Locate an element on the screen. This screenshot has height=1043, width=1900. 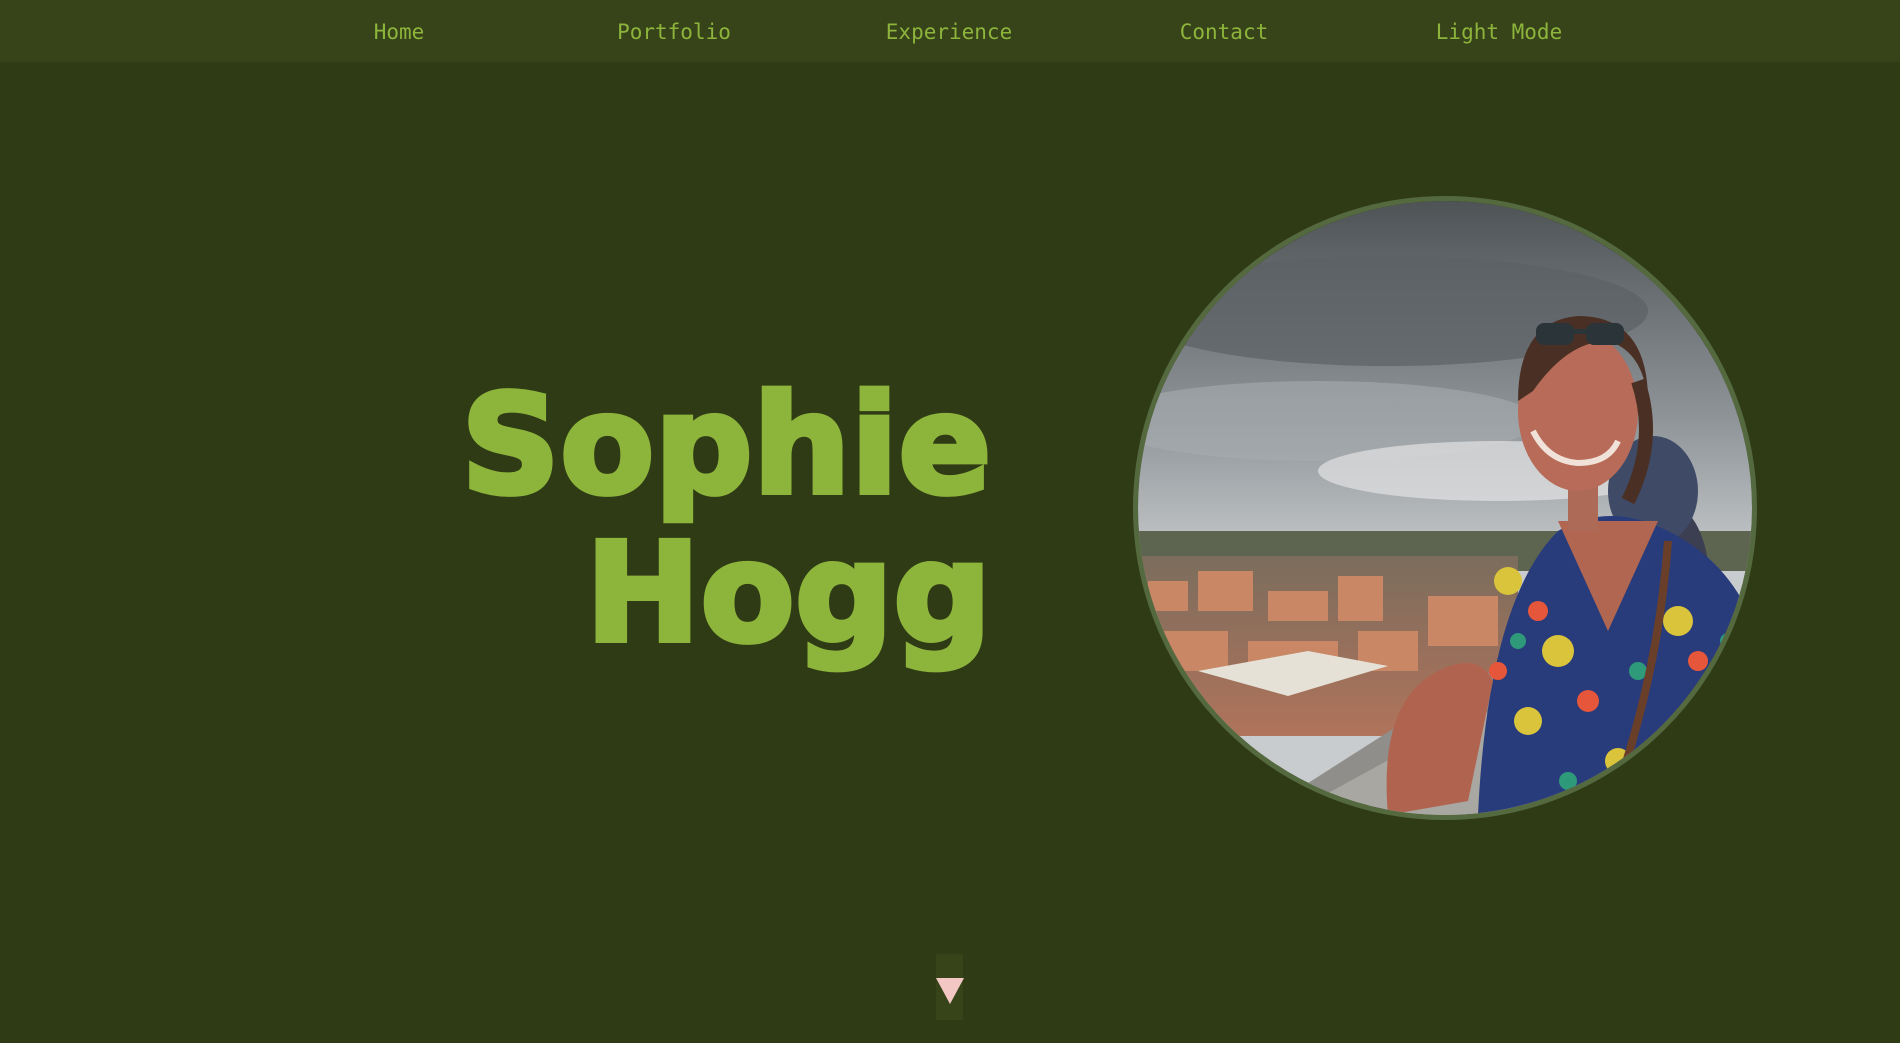
nav-experience-link: Experience is located at coordinates (949, 31).